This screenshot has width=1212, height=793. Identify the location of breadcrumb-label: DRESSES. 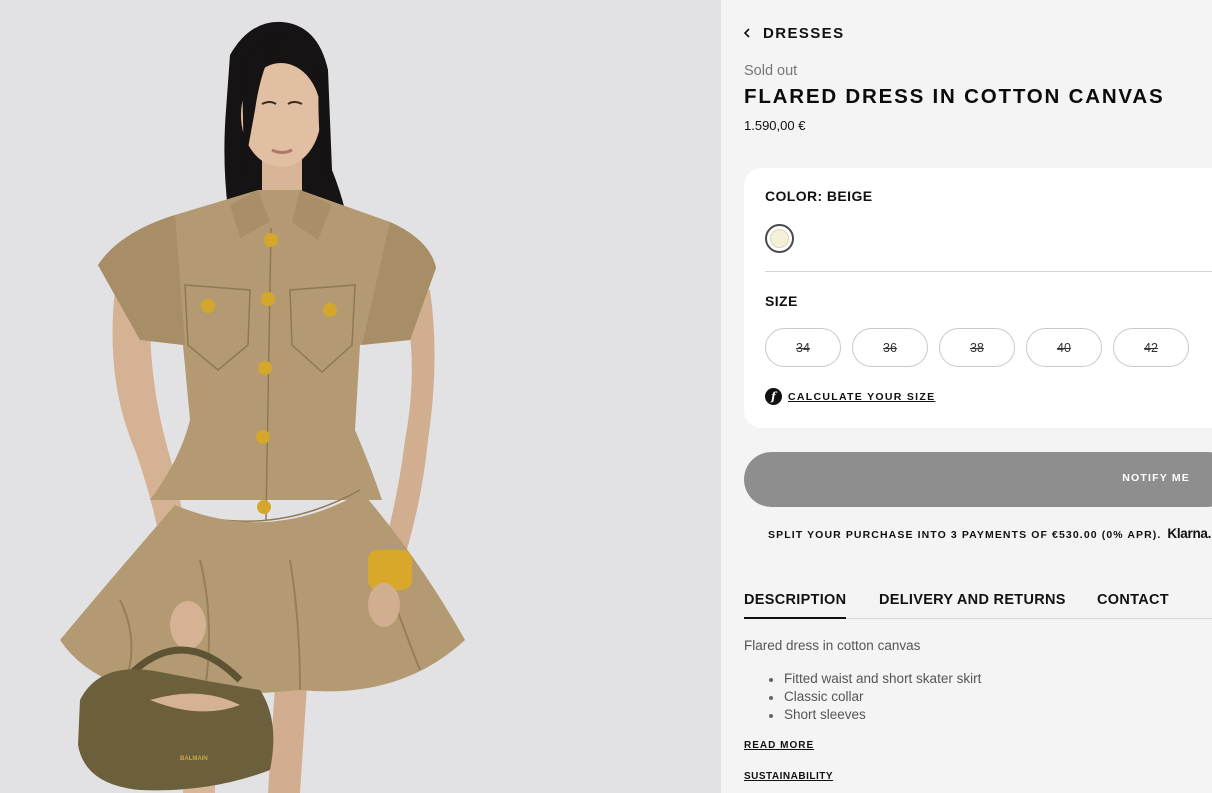
(804, 33).